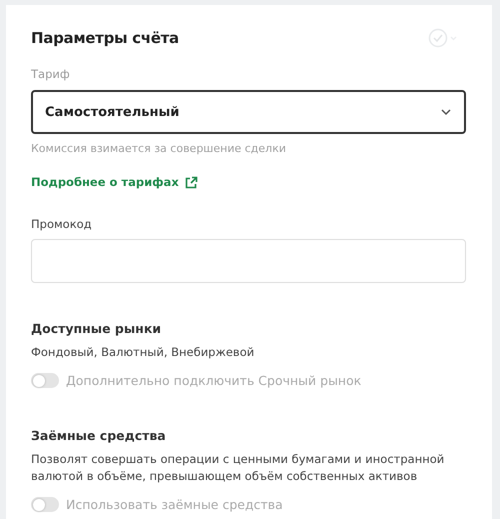 The image size is (500, 519). I want to click on section-text: Фондовый, Валютный, Внебиржевой, so click(143, 352).